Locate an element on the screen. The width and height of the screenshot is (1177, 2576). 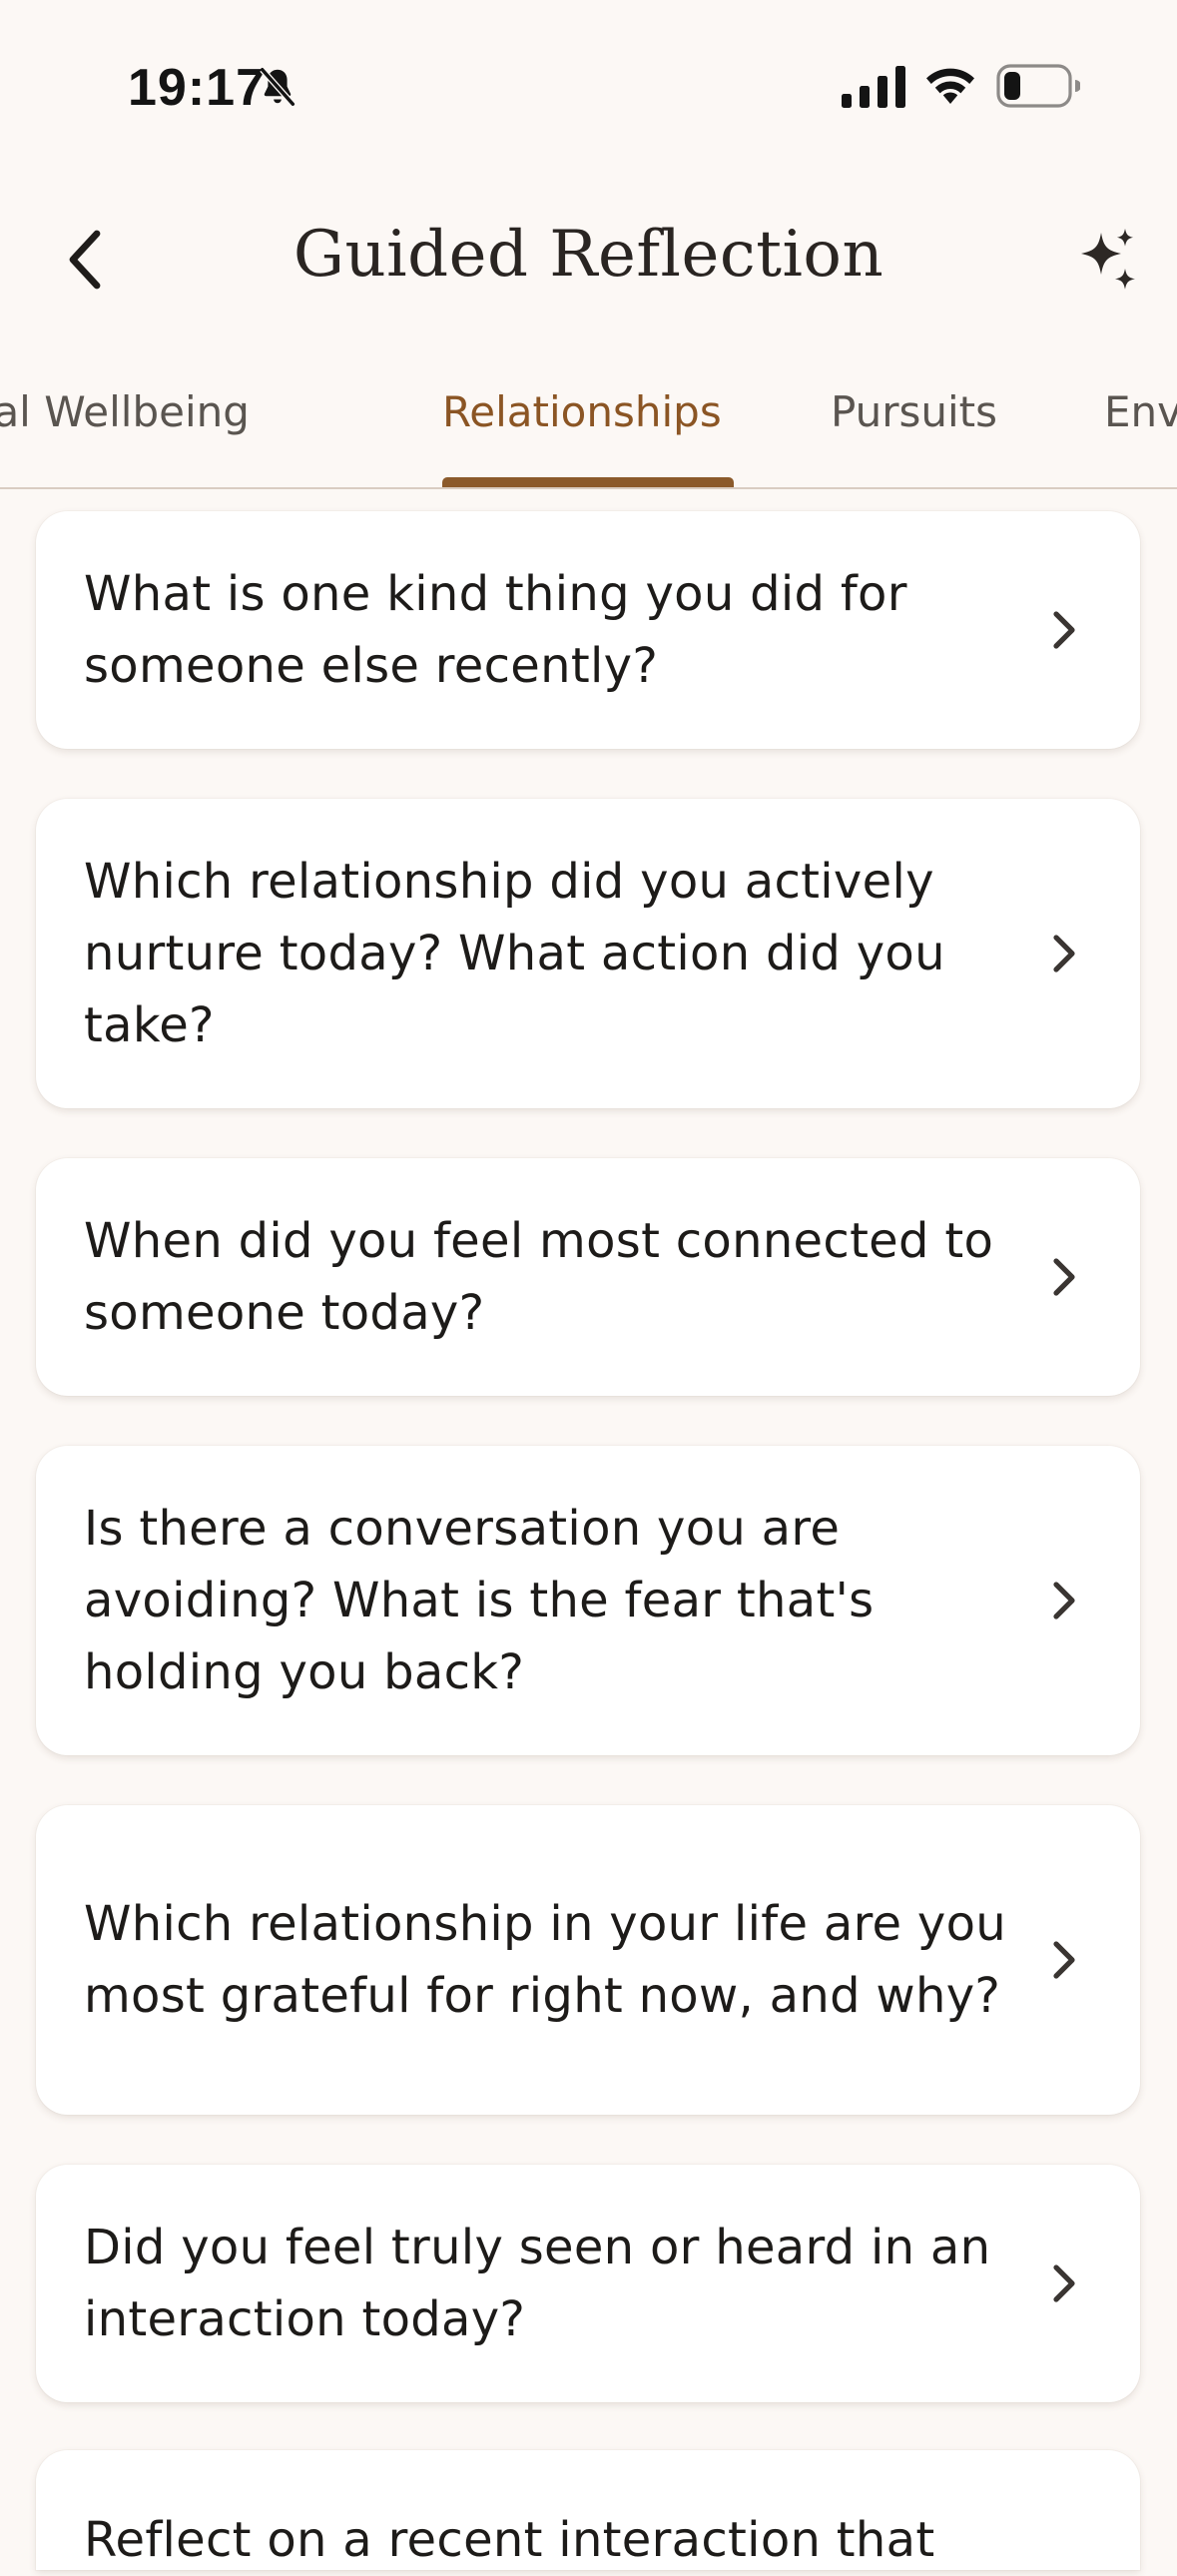
page-title: Guided Reflection is located at coordinates (588, 255).